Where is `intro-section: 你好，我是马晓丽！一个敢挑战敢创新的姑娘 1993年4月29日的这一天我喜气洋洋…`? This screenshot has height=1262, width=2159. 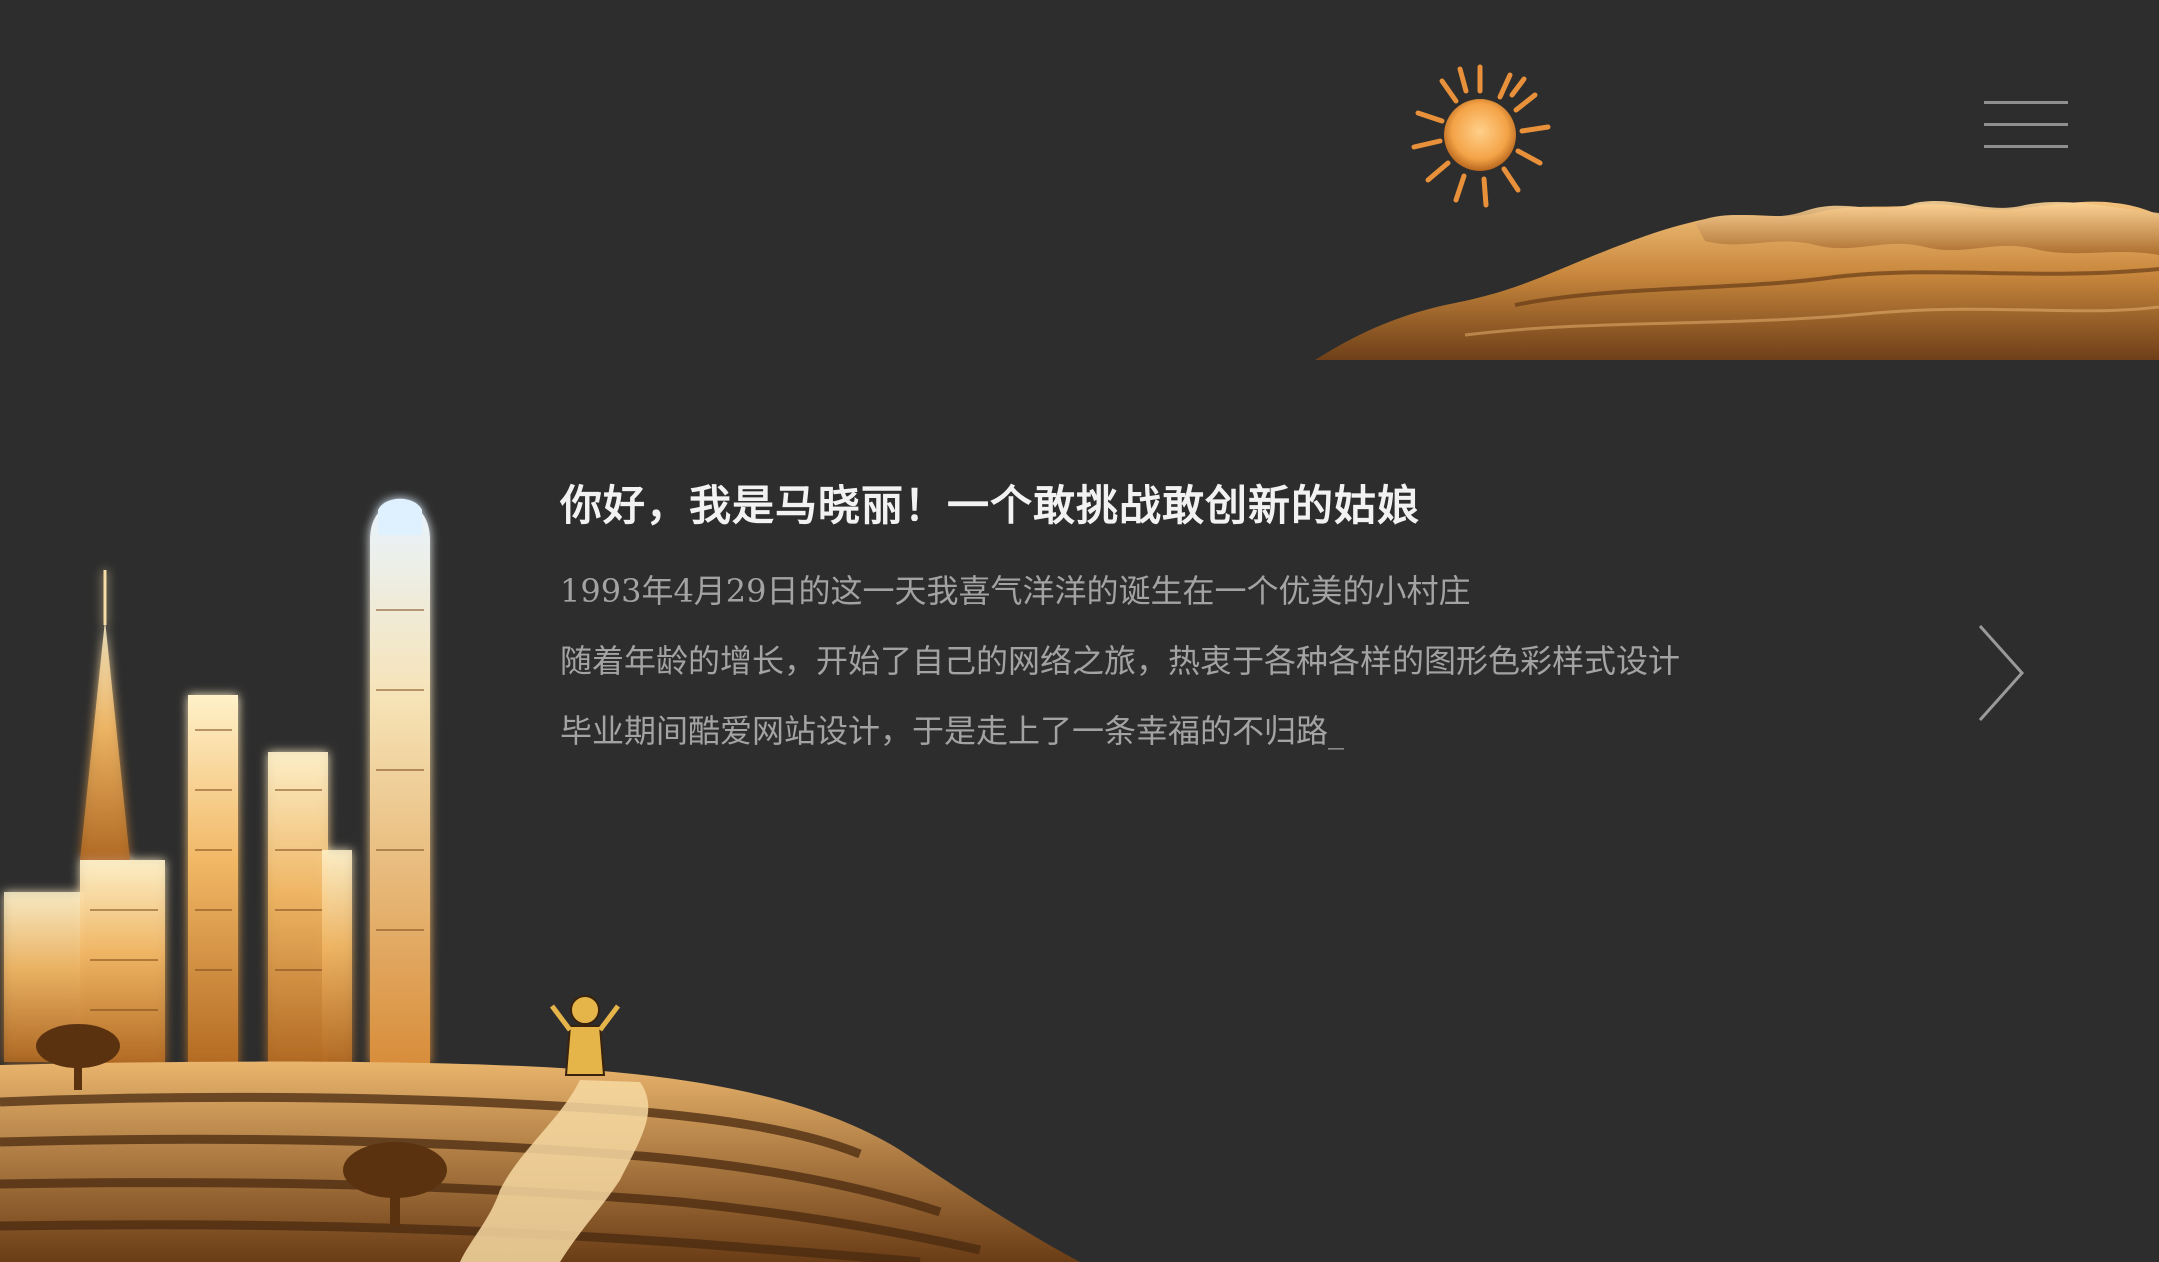
intro-section: 你好，我是马晓丽！一个敢挑战敢创新的姑娘 1993年4月29日的这一天我喜气洋洋… is located at coordinates (1210, 618).